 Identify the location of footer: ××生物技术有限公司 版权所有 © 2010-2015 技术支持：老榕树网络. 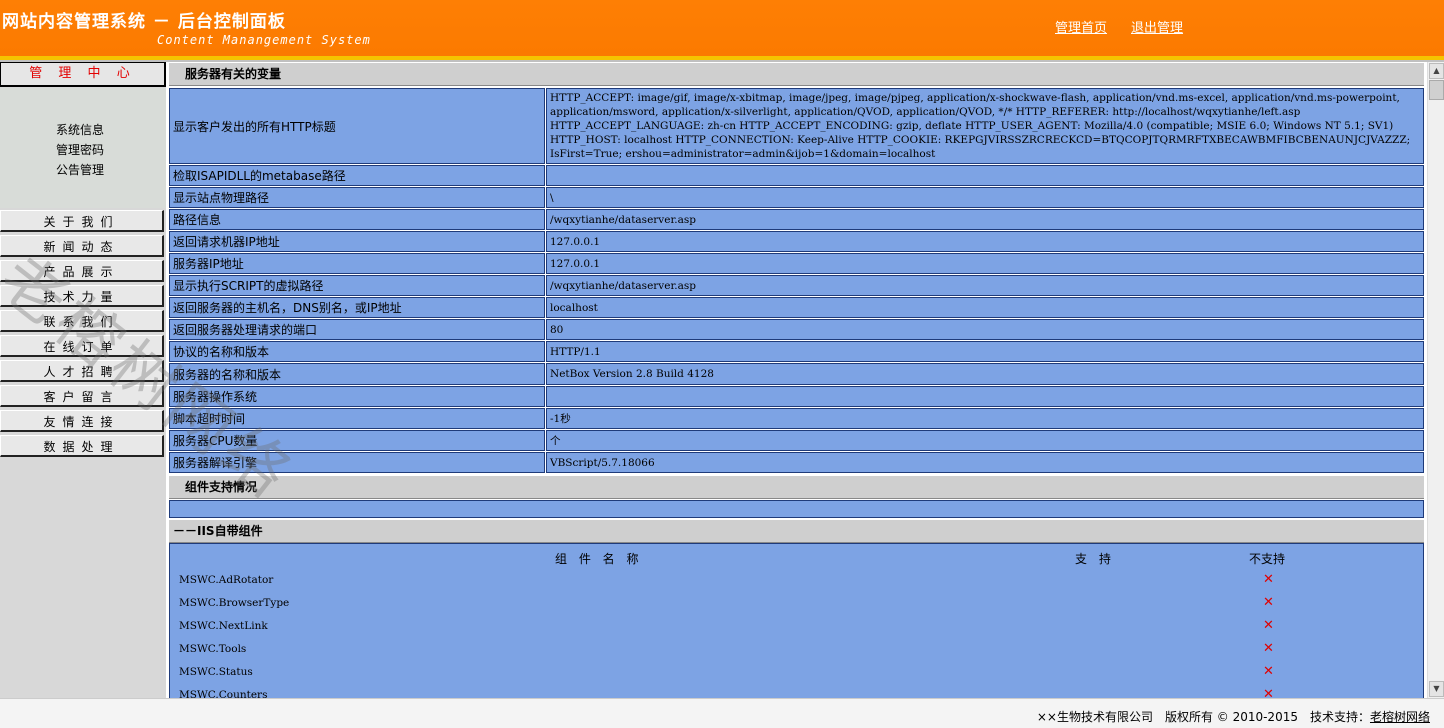
(722, 713).